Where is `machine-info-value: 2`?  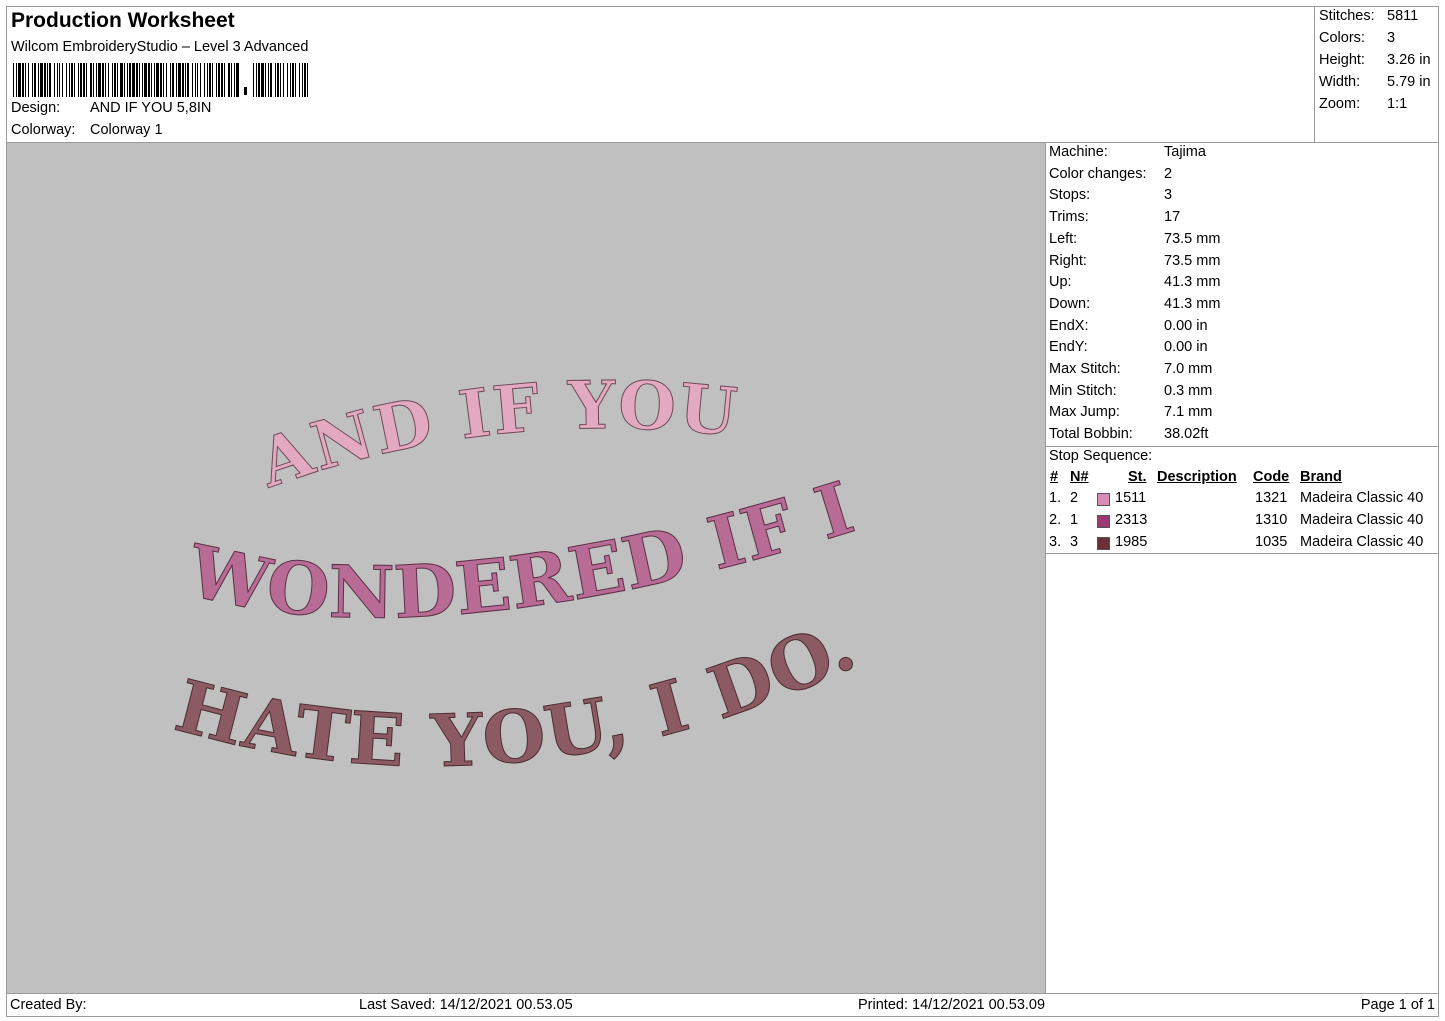 machine-info-value: 2 is located at coordinates (1168, 173).